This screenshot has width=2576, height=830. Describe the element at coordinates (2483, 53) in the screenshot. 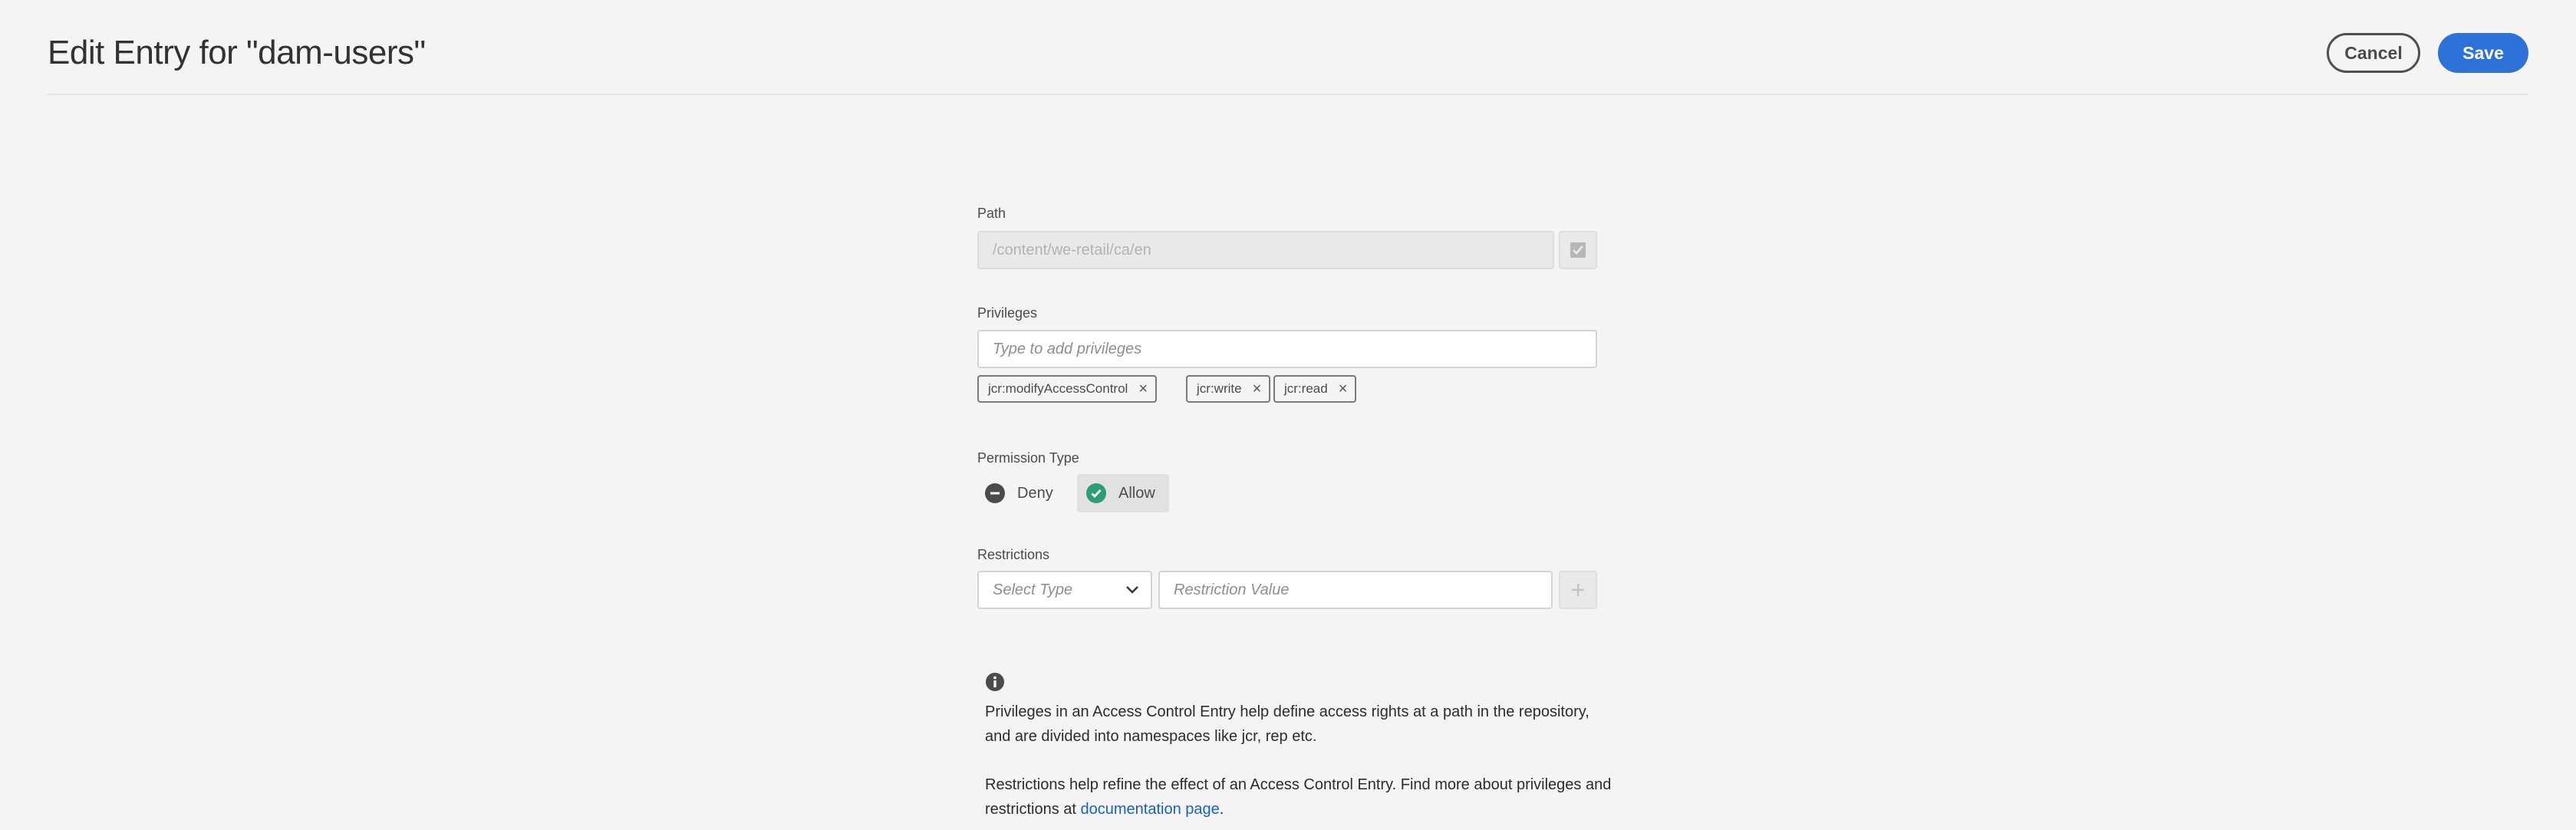

I see `save-button: Save` at that location.